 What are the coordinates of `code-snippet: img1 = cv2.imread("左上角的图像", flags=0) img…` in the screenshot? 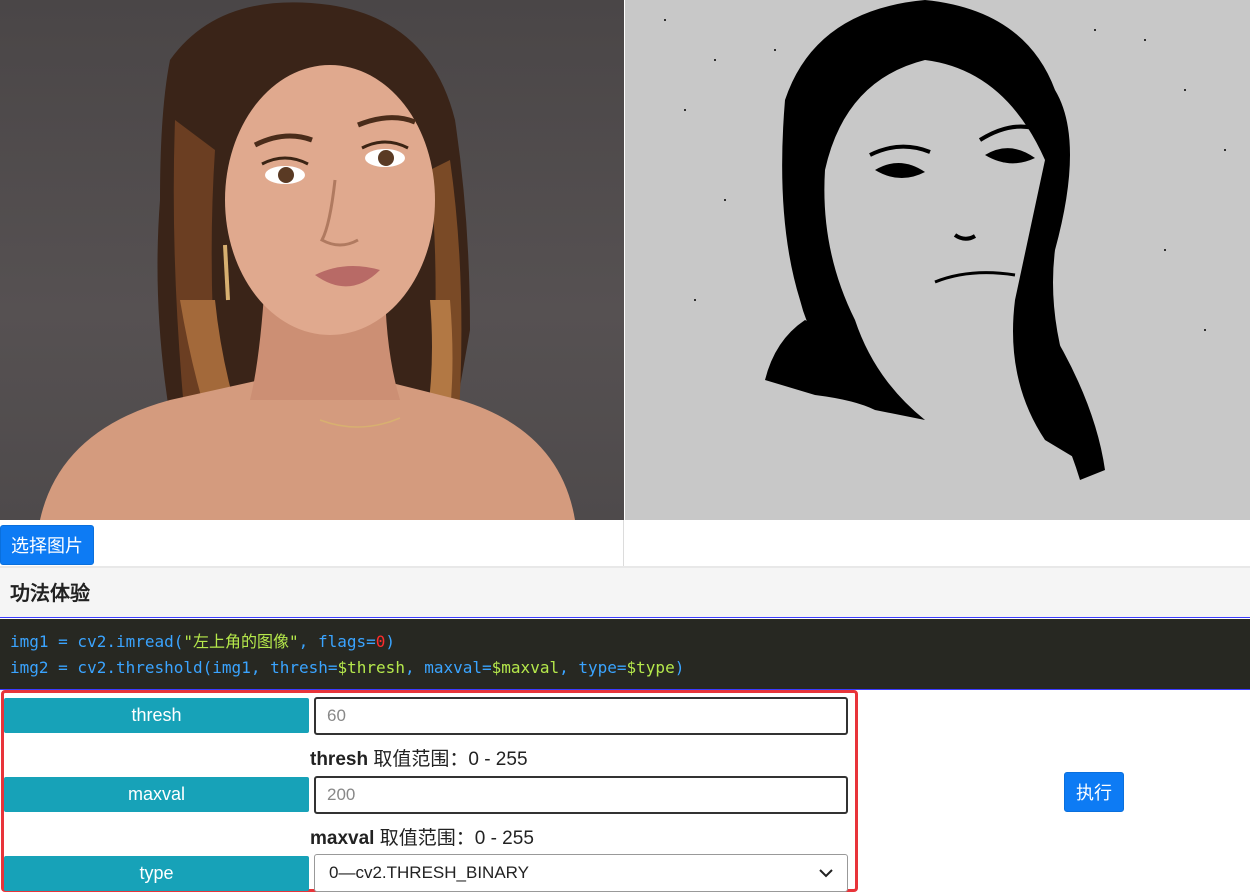 It's located at (625, 654).